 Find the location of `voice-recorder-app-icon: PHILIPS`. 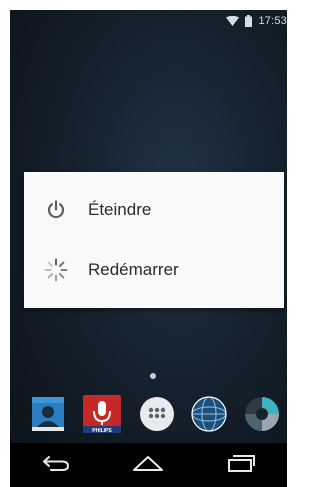

voice-recorder-app-icon: PHILIPS is located at coordinates (102, 414).